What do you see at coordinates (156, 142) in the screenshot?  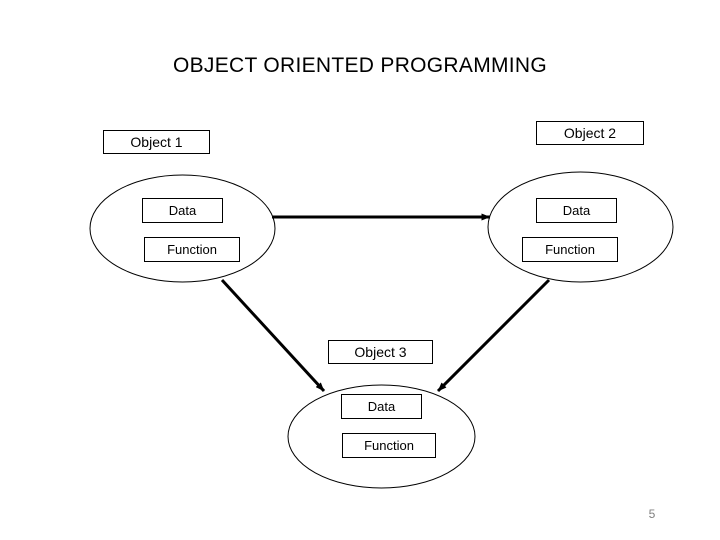 I see `object-1-label: Object 1` at bounding box center [156, 142].